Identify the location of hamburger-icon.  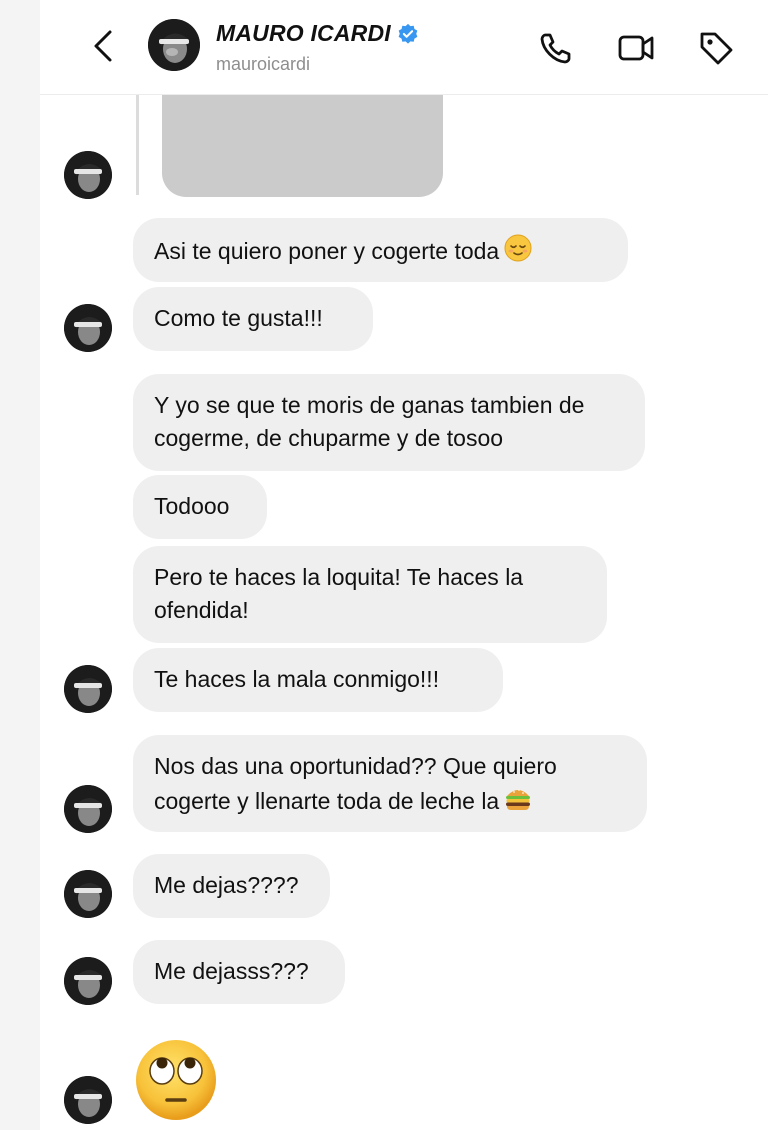
(518, 799).